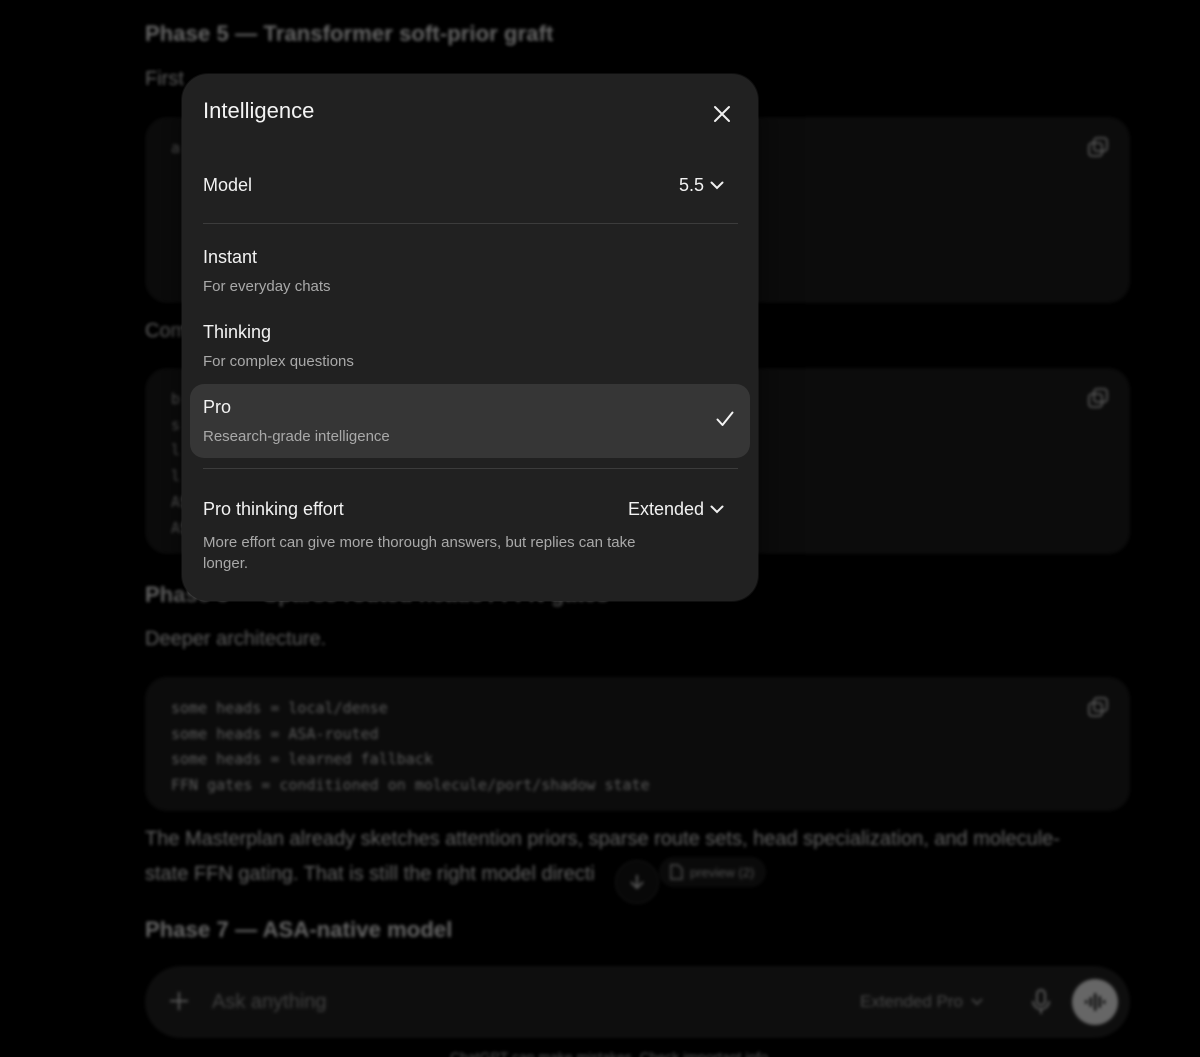  I want to click on effort-row: Pro thinking effort Extended, so click(470, 509).